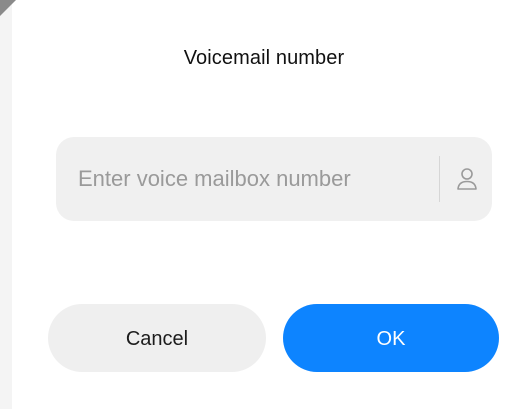 This screenshot has height=409, width=528. What do you see at coordinates (391, 338) in the screenshot?
I see `ok-button: OK` at bounding box center [391, 338].